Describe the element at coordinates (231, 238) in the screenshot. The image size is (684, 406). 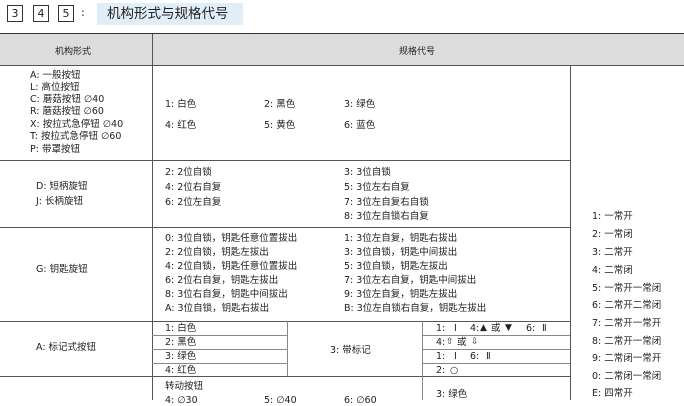
I see `spec-item: 0: 3位自锁，钥匙任意位置拔出` at that location.